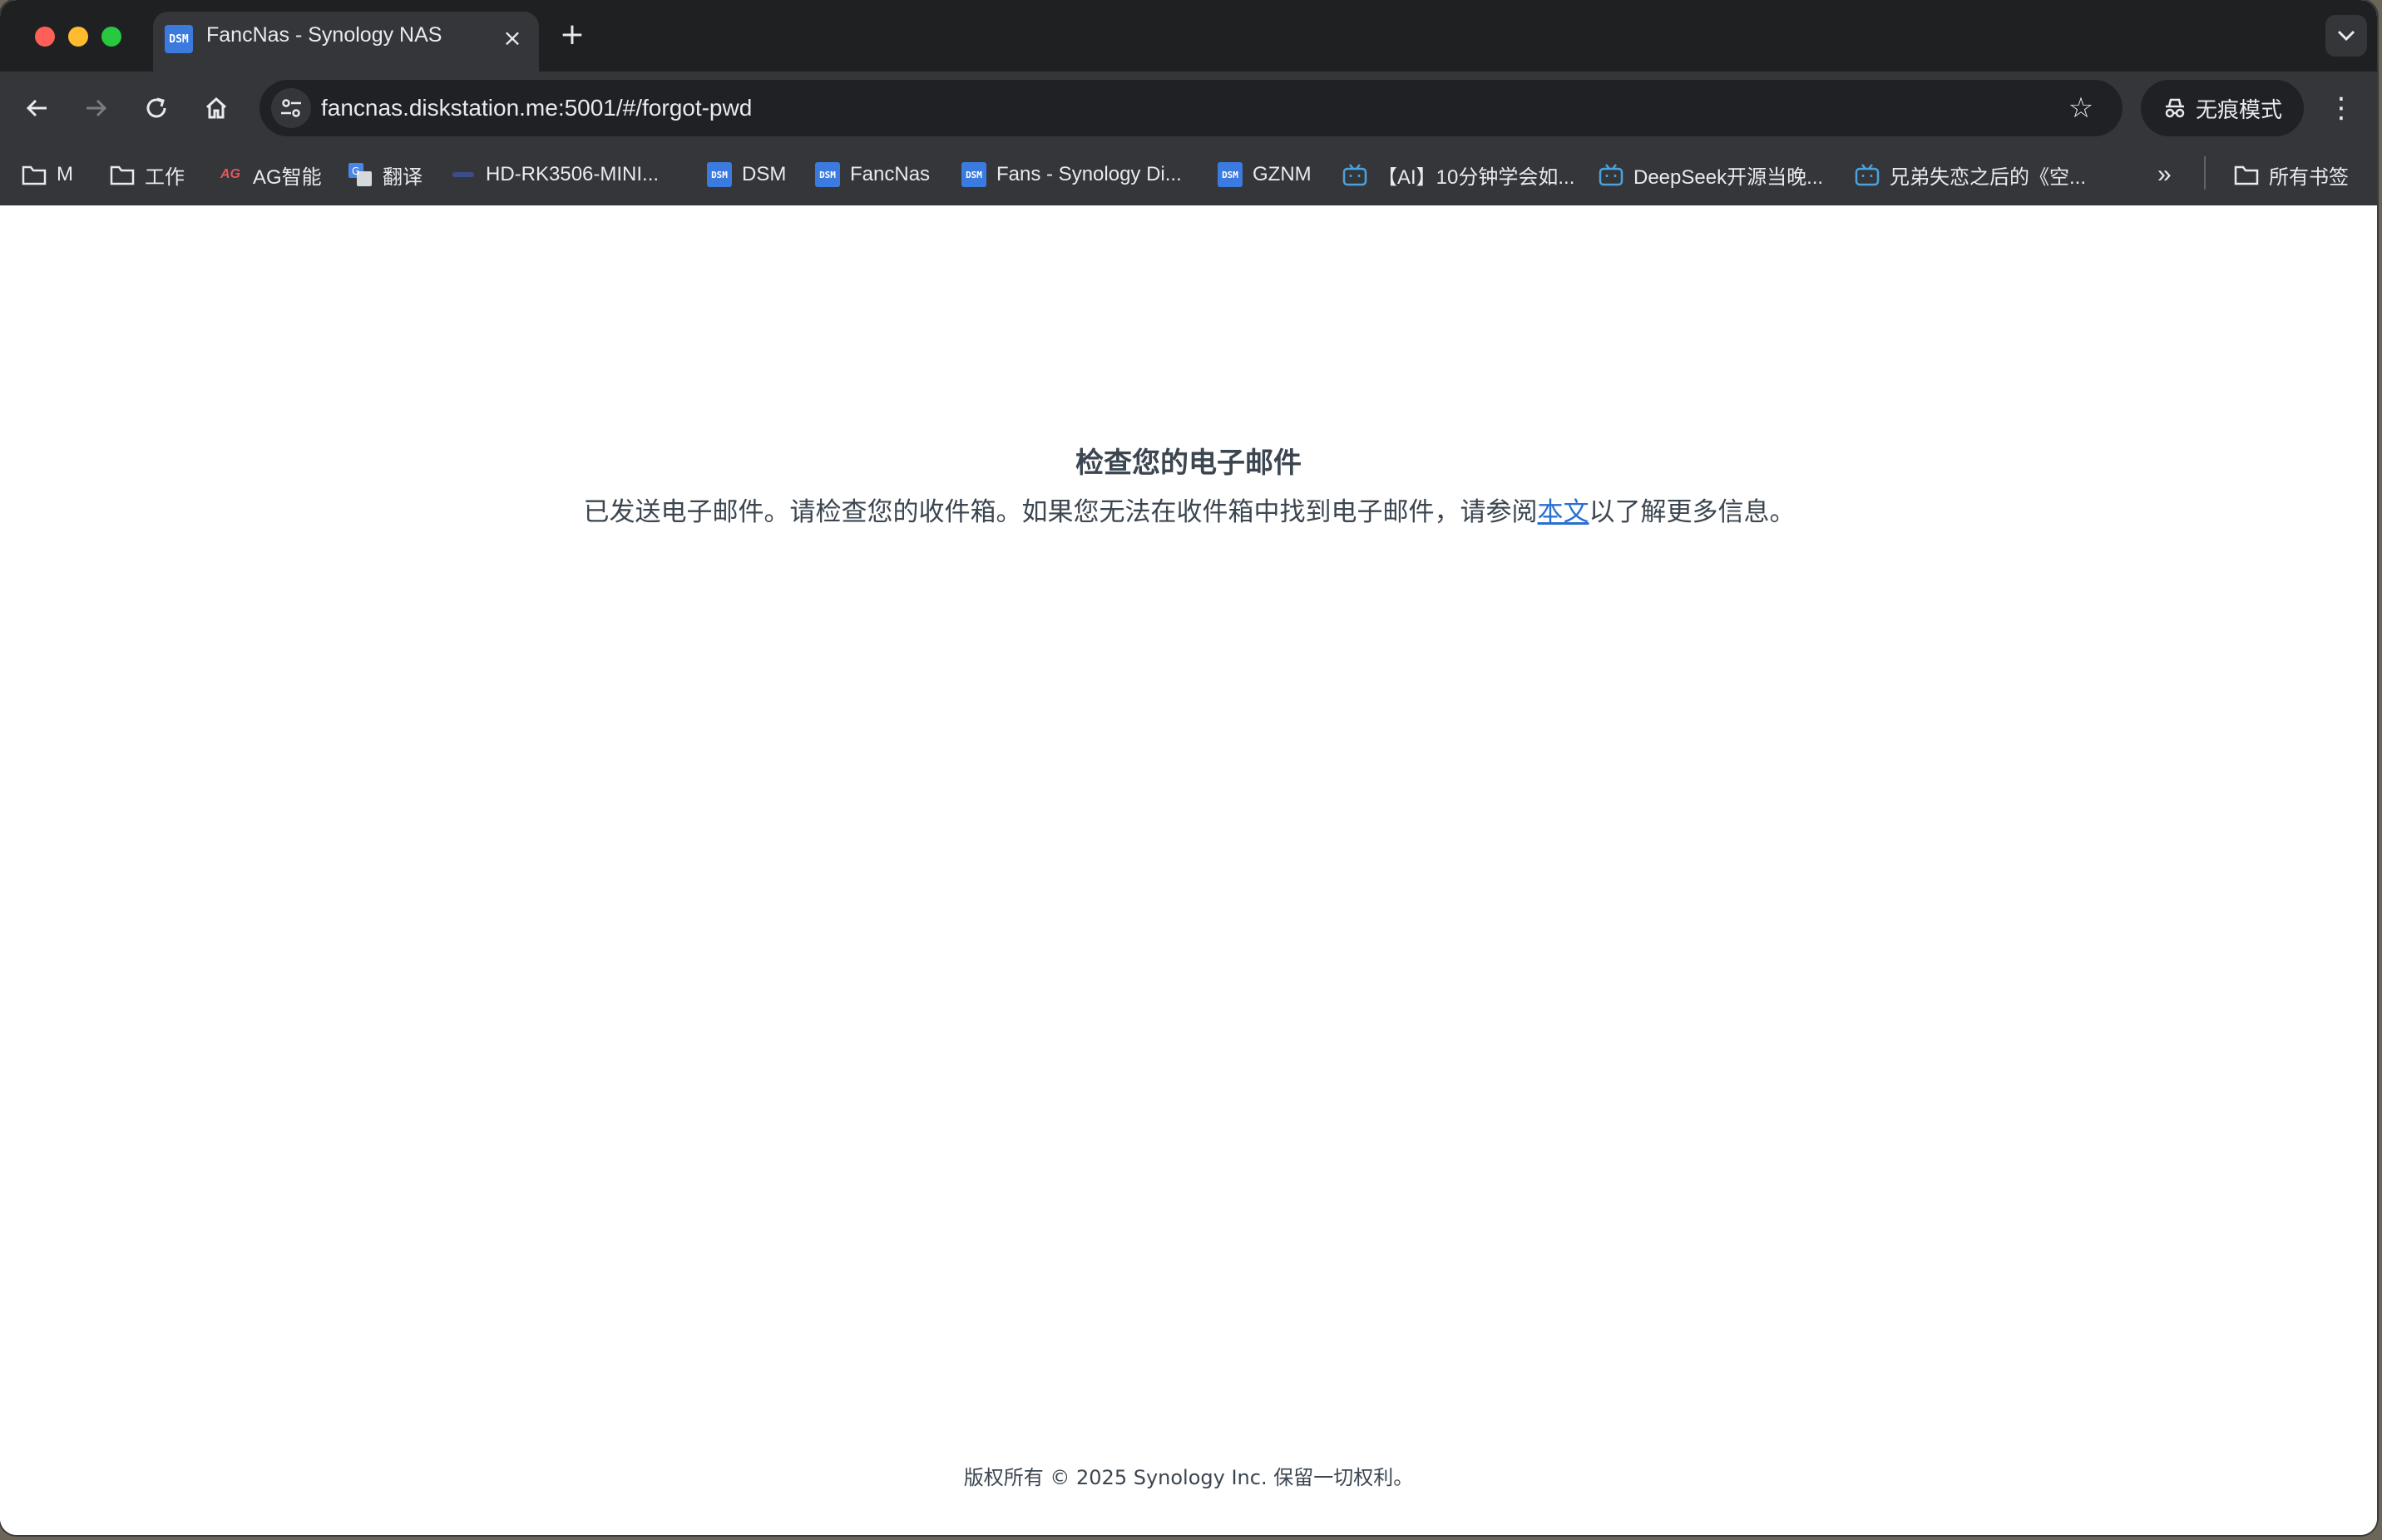 This screenshot has height=1540, width=2382. Describe the element at coordinates (2164, 174) in the screenshot. I see `bookmarks-overflow-button: »` at that location.